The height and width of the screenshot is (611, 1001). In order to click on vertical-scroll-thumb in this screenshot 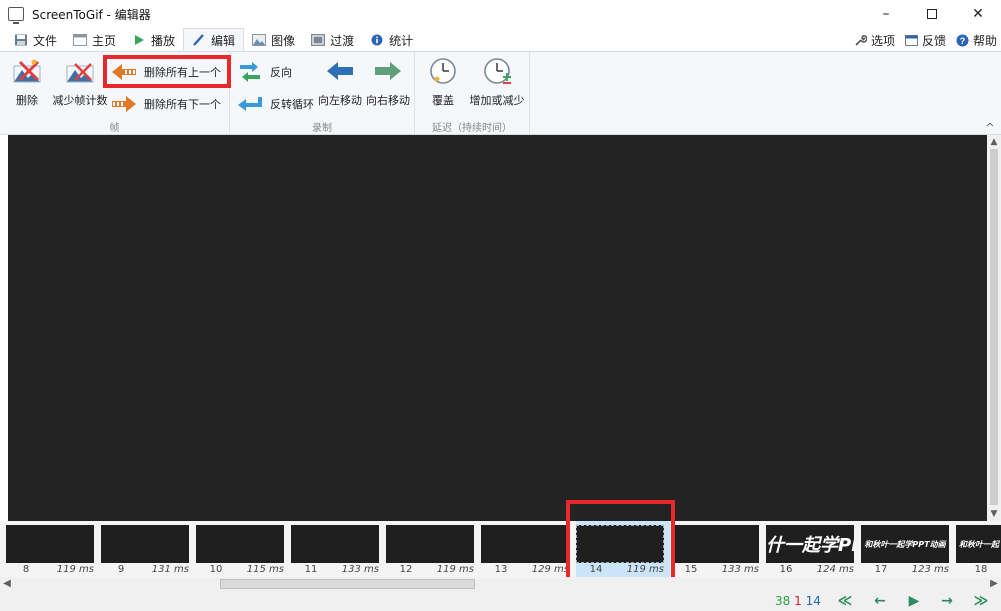, I will do `click(994, 327)`.